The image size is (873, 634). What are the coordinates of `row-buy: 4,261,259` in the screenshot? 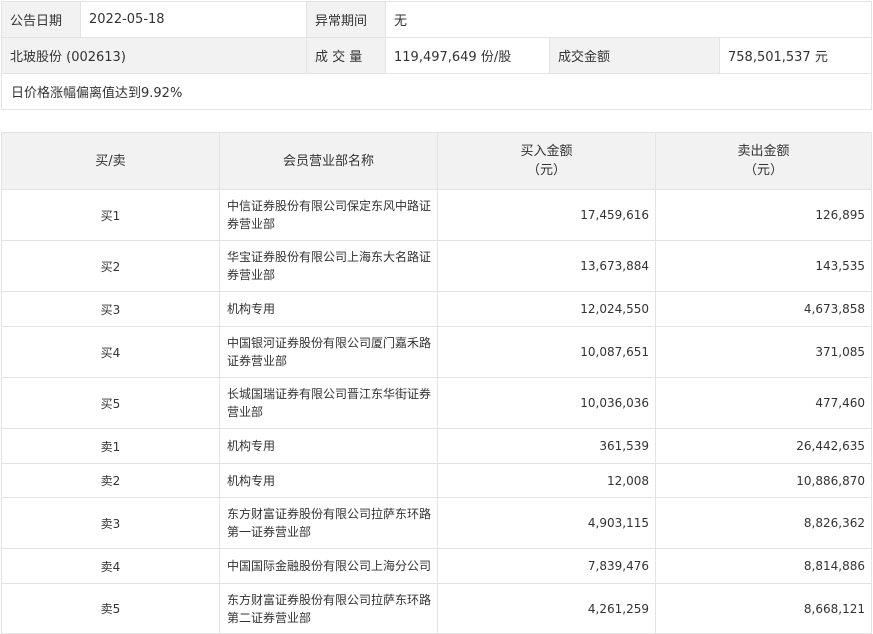 It's located at (546, 608).